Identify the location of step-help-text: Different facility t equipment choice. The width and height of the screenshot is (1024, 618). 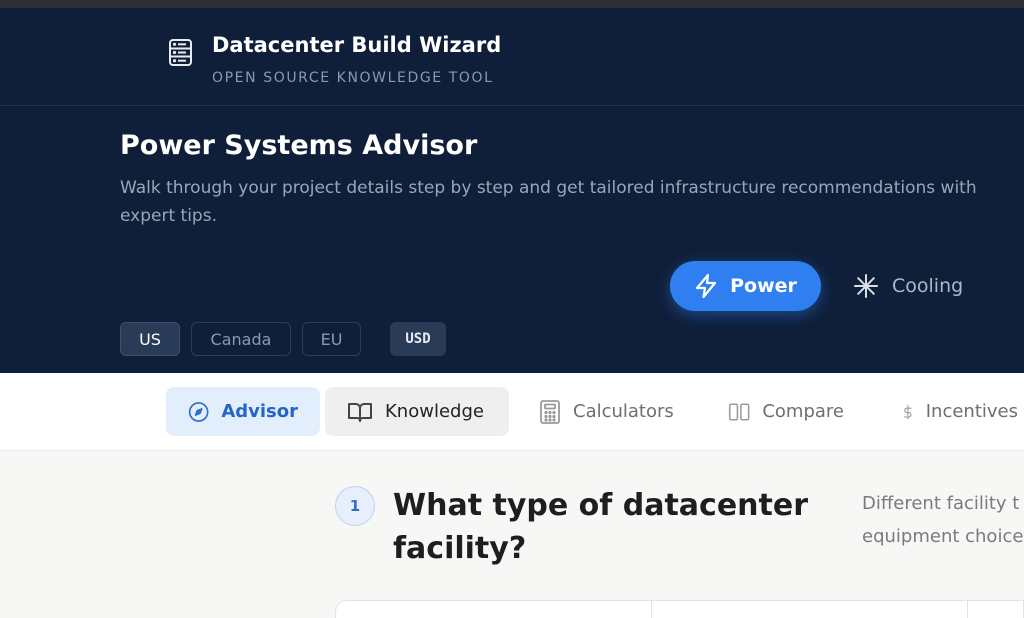
(943, 522).